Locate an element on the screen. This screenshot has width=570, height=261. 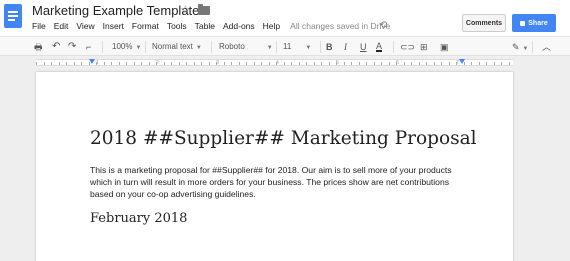
paint-format-icon: ⌐ is located at coordinates (88, 47).